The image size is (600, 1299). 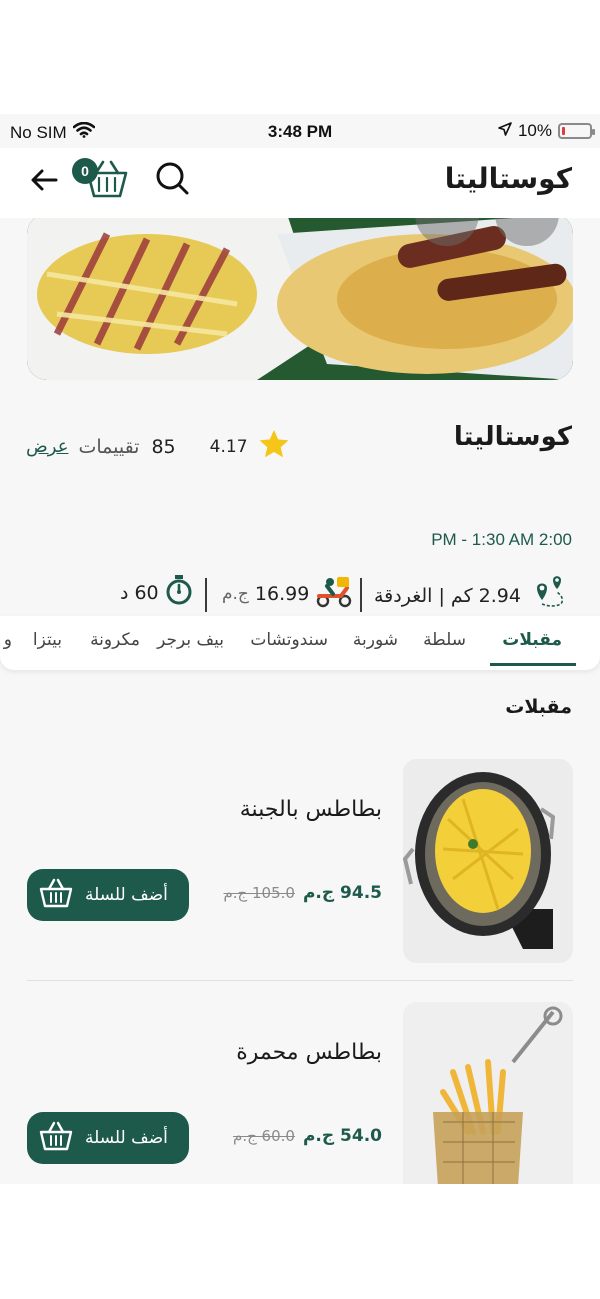 What do you see at coordinates (85, 171) in the screenshot?
I see `cart-count-badge: 0` at bounding box center [85, 171].